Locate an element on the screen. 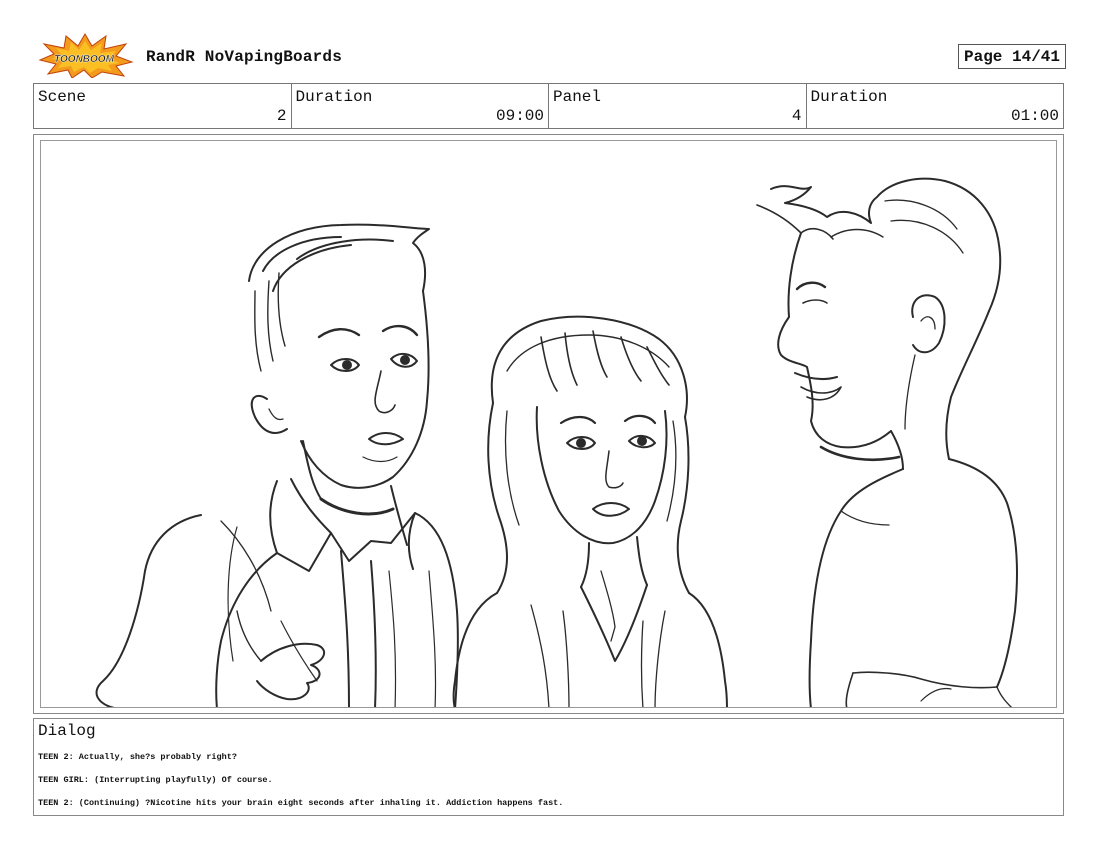 The height and width of the screenshot is (850, 1098). panel-cell: Panel 4 is located at coordinates (678, 106).